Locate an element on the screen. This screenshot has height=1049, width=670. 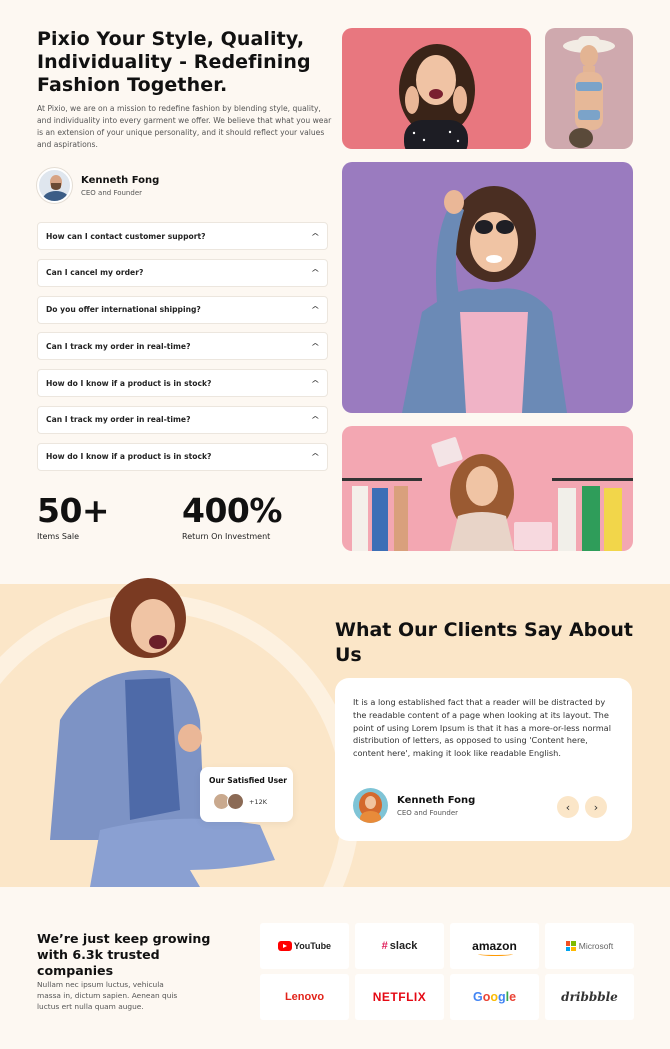
testimonial-author: Kenneth Fong CEO and Founder is located at coordinates (414, 805).